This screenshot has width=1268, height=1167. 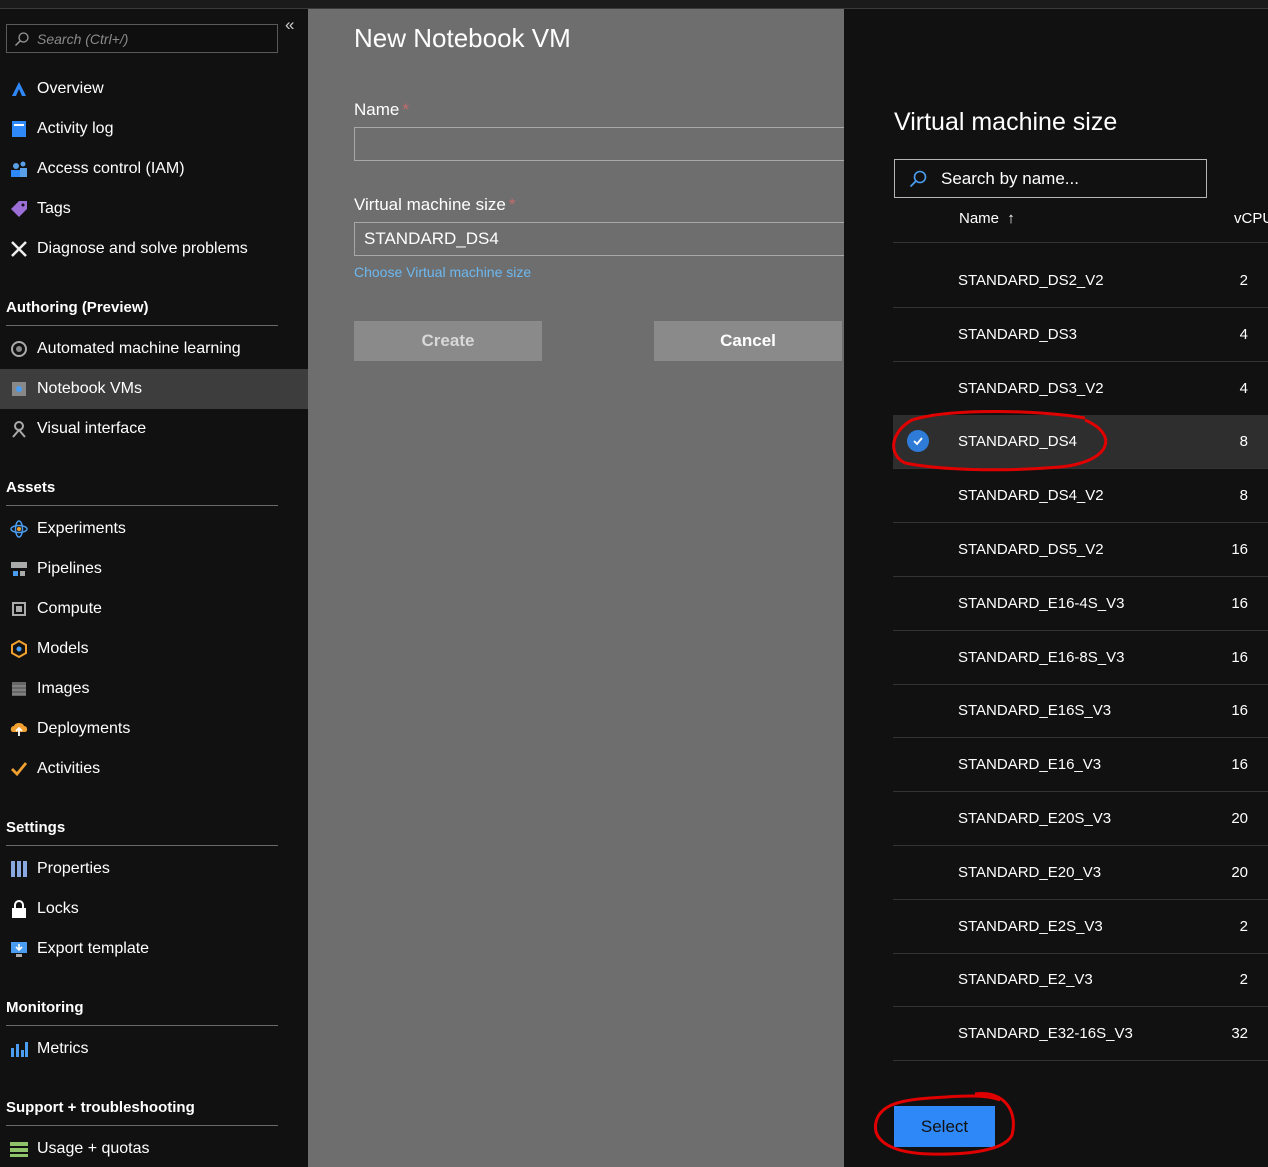 What do you see at coordinates (462, 38) in the screenshot?
I see `page-title: New Notebook VM` at bounding box center [462, 38].